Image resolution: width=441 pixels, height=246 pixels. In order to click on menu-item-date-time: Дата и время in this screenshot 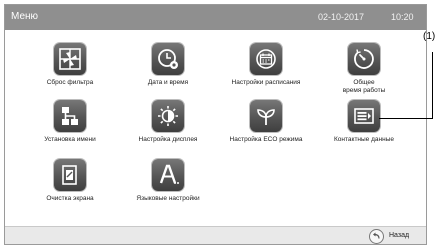, I will do `click(168, 66)`.